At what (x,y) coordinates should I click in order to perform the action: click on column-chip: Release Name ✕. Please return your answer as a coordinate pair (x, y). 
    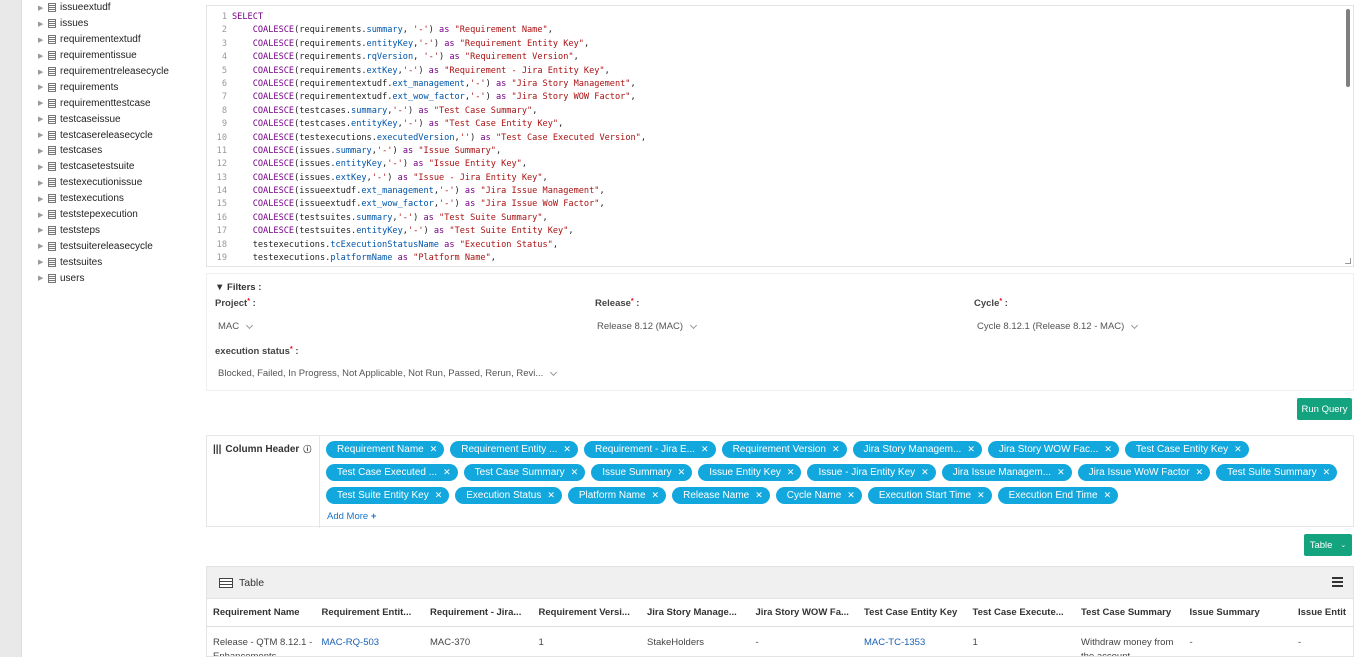
    Looking at the image, I should click on (721, 495).